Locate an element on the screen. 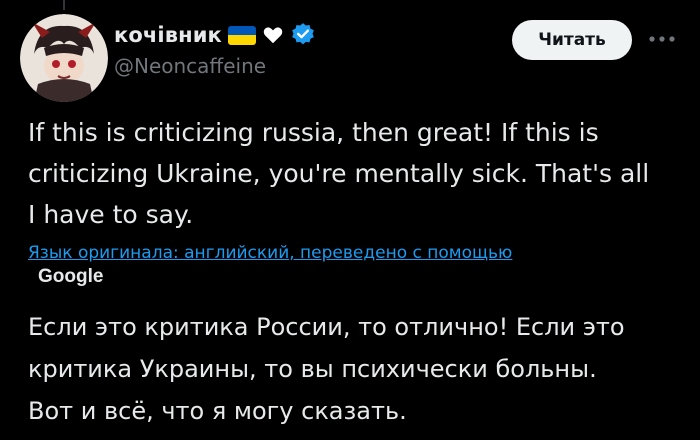 The height and width of the screenshot is (440, 700). more-icon is located at coordinates (662, 39).